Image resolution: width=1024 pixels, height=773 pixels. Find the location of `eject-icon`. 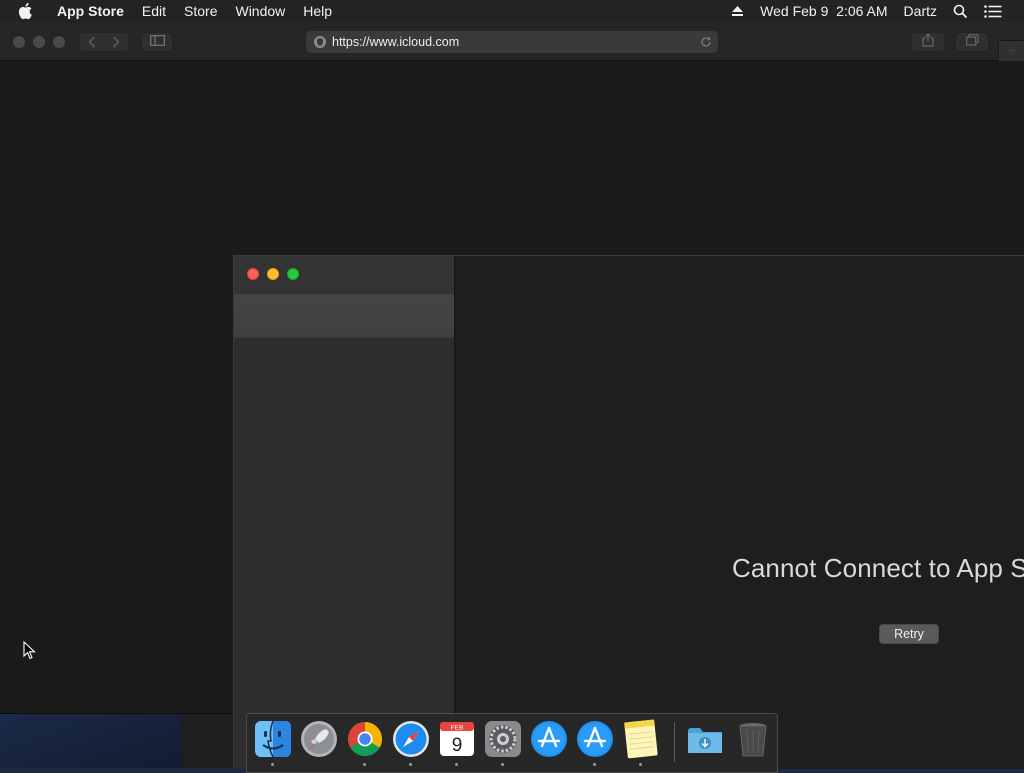

eject-icon is located at coordinates (737, 11).